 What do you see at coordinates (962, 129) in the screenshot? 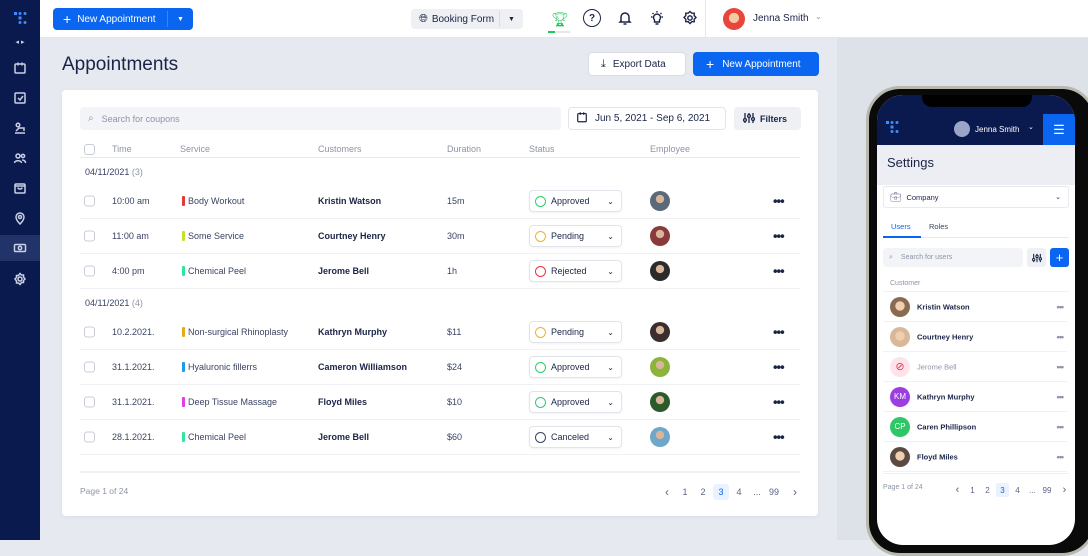
I see `phone-user-avatar` at bounding box center [962, 129].